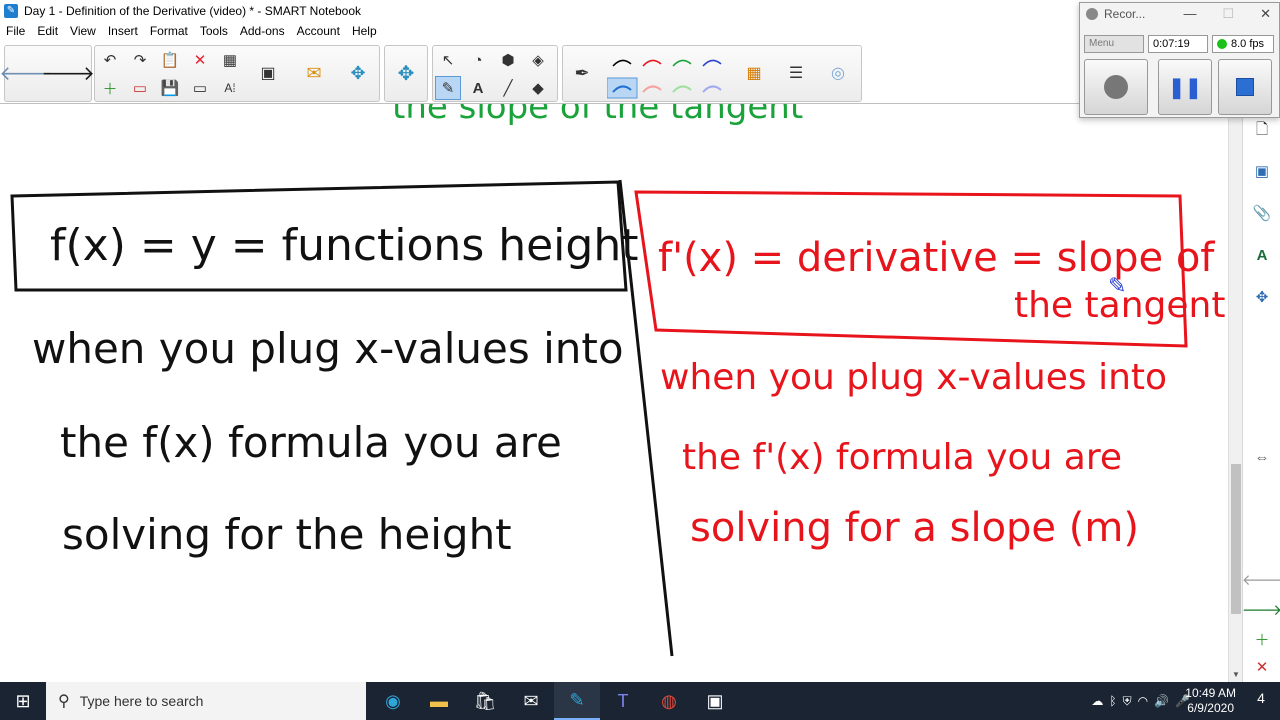 The image size is (1280, 720). I want to click on previous-page-button: 🡐, so click(26, 73).